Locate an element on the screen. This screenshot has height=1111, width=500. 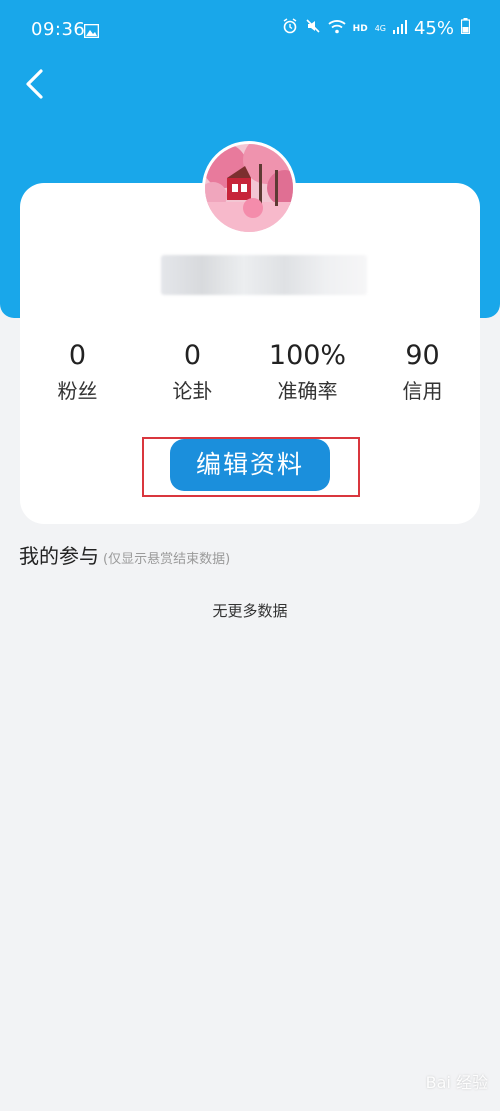
avatar is located at coordinates (249, 188).